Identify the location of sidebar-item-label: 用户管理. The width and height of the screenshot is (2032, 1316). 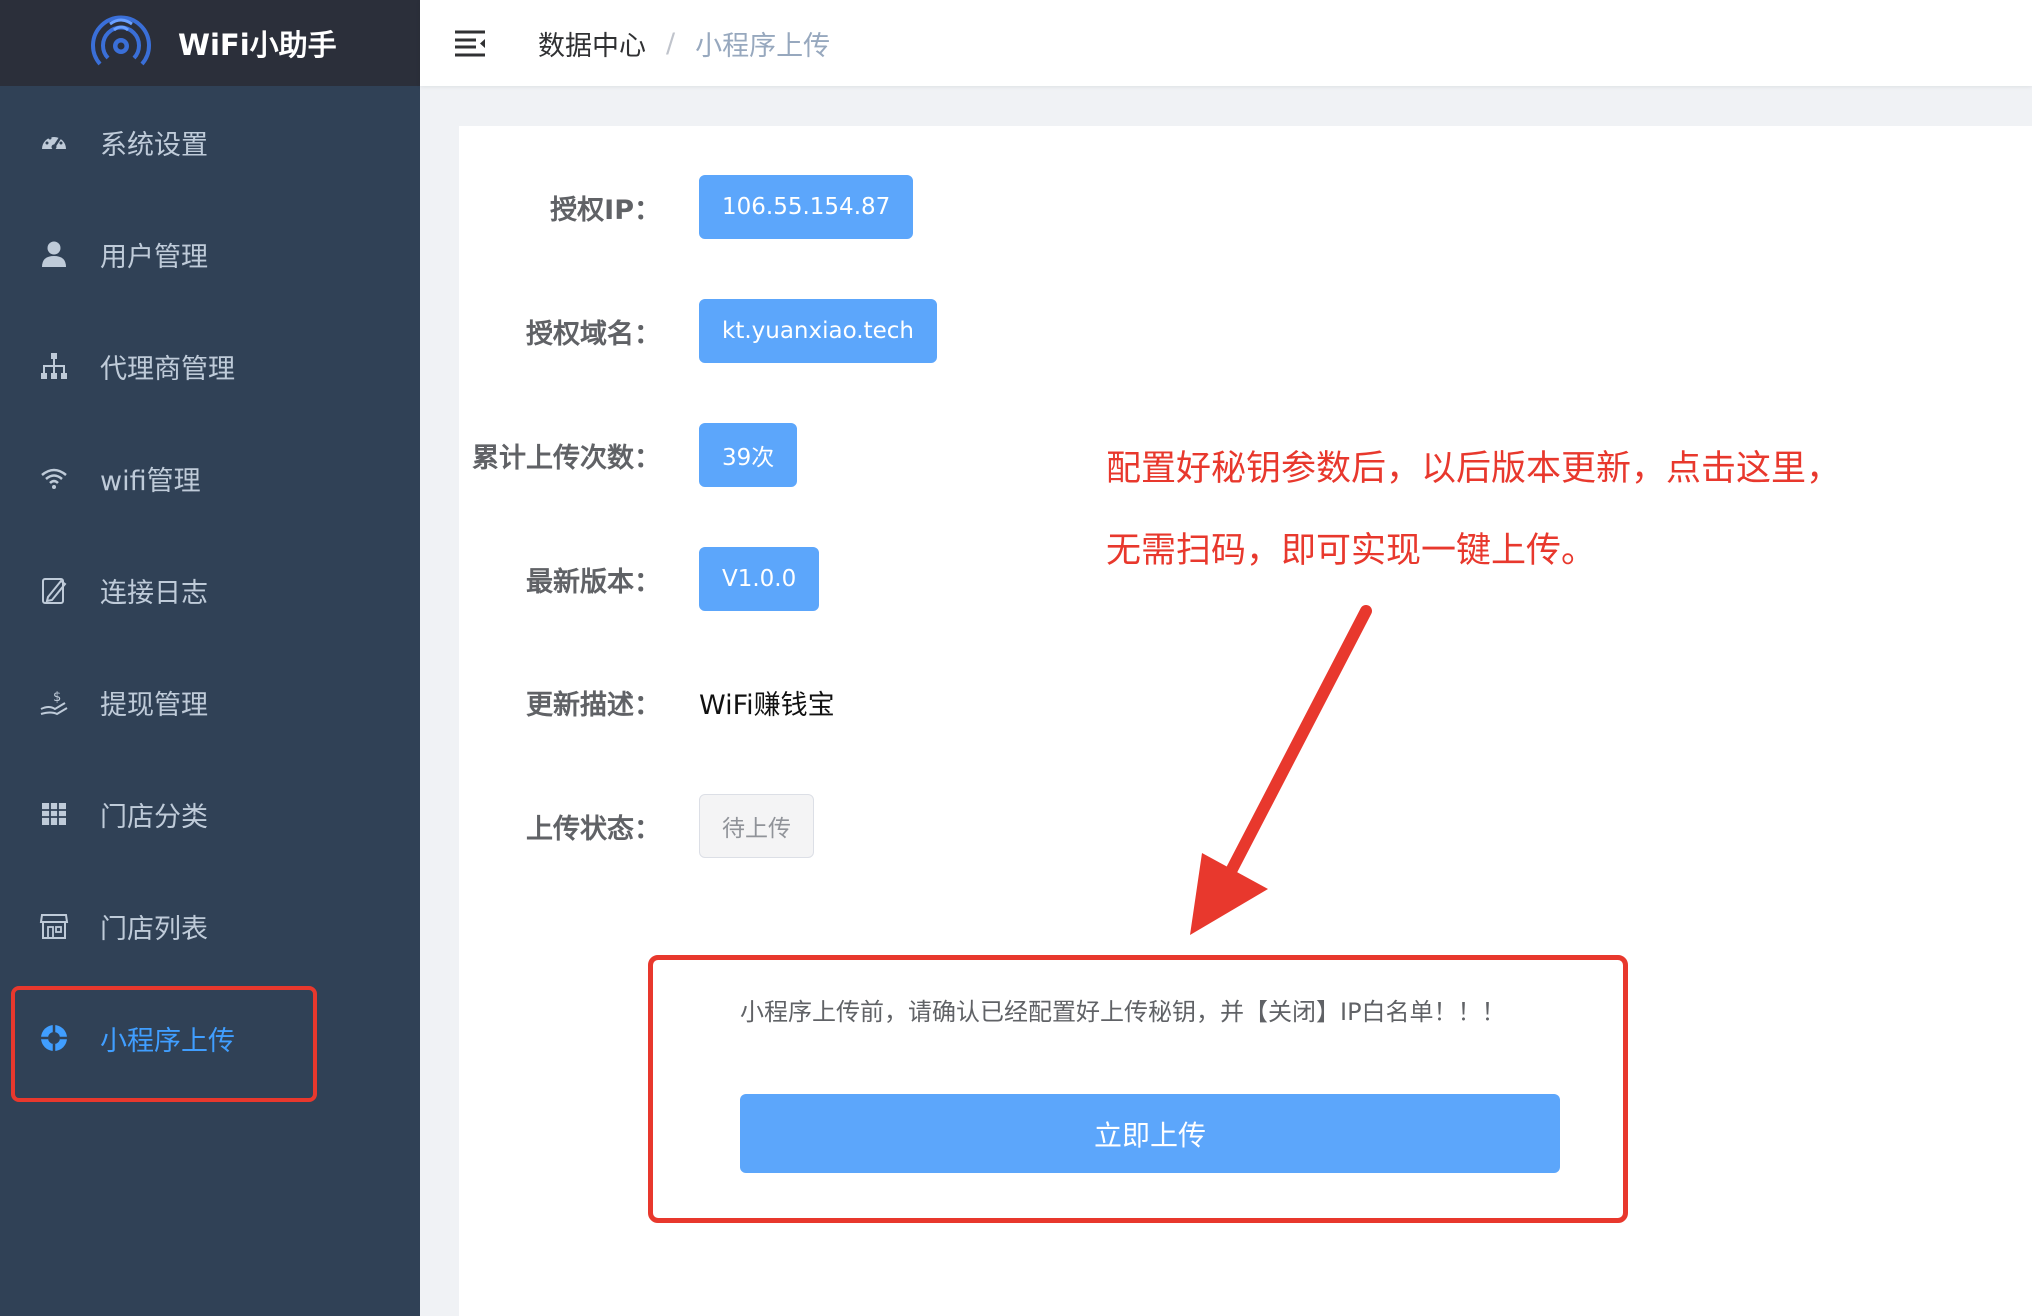
(154, 257).